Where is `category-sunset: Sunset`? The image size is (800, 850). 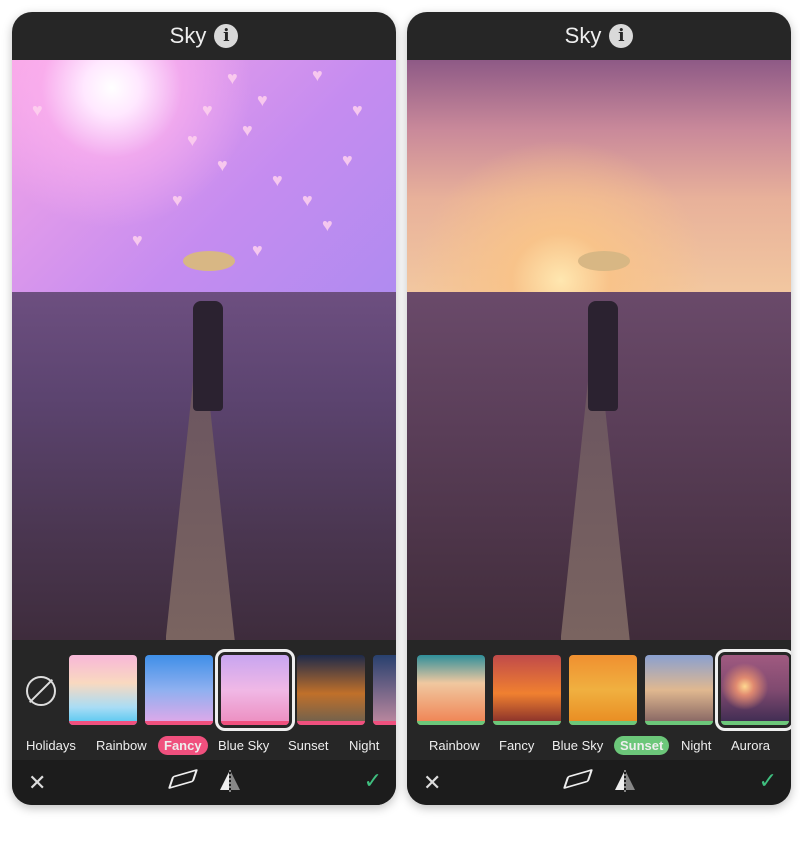 category-sunset: Sunset is located at coordinates (308, 745).